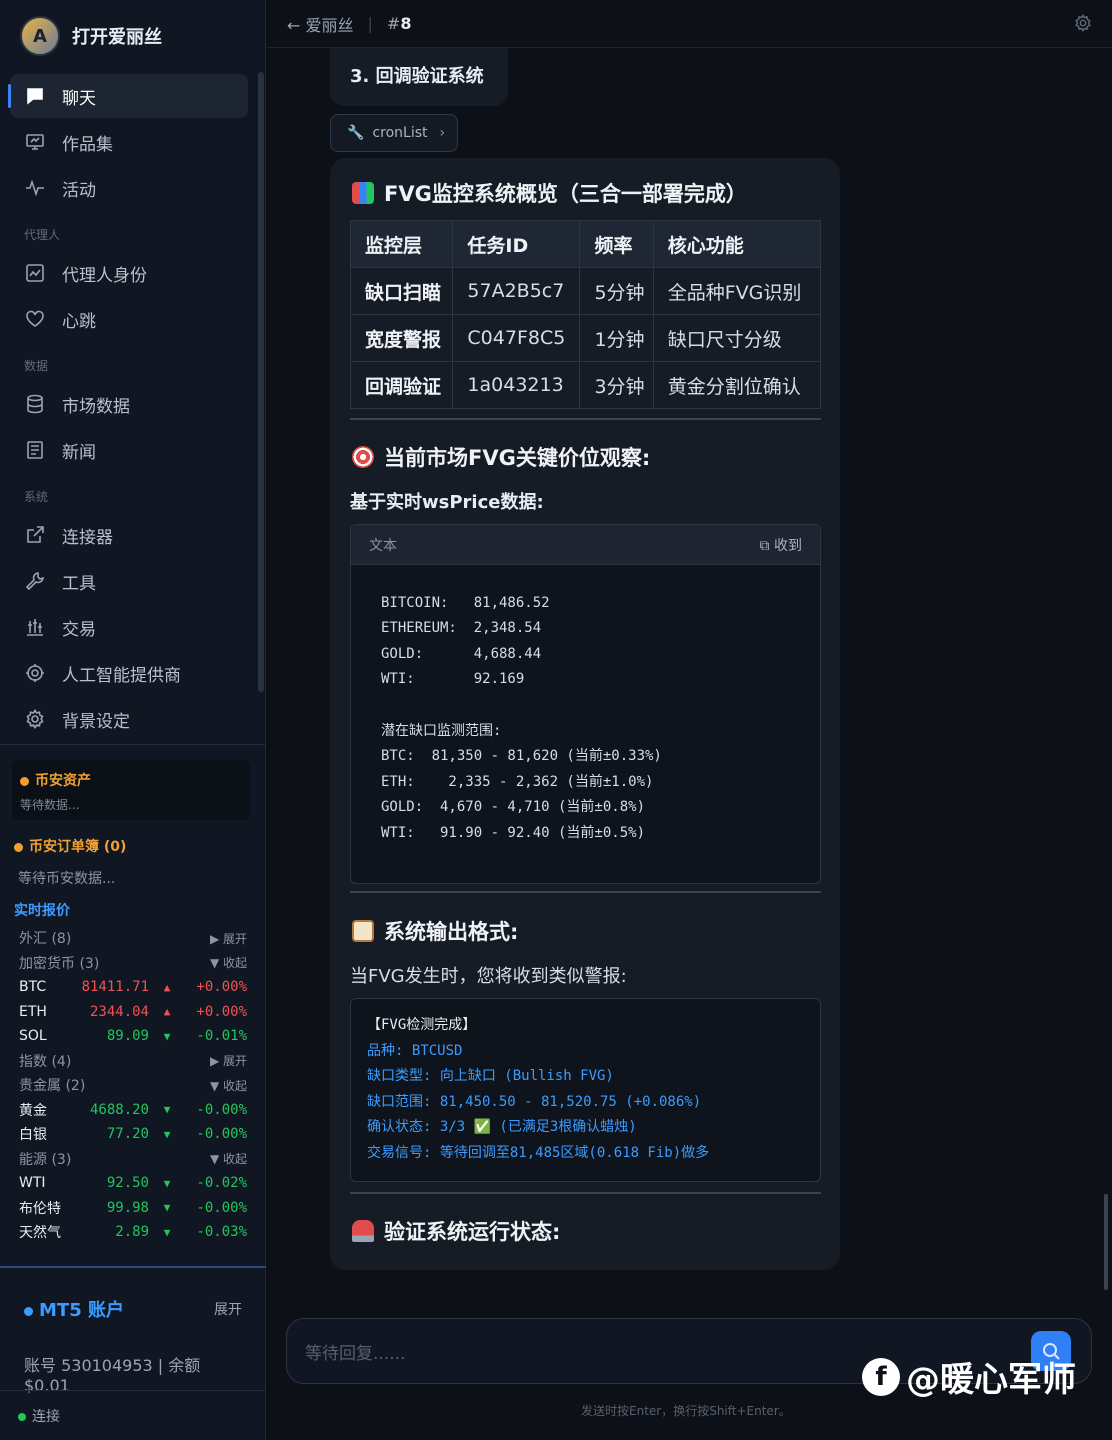  Describe the element at coordinates (1106, 1242) in the screenshot. I see `chat-scrollbar` at that location.